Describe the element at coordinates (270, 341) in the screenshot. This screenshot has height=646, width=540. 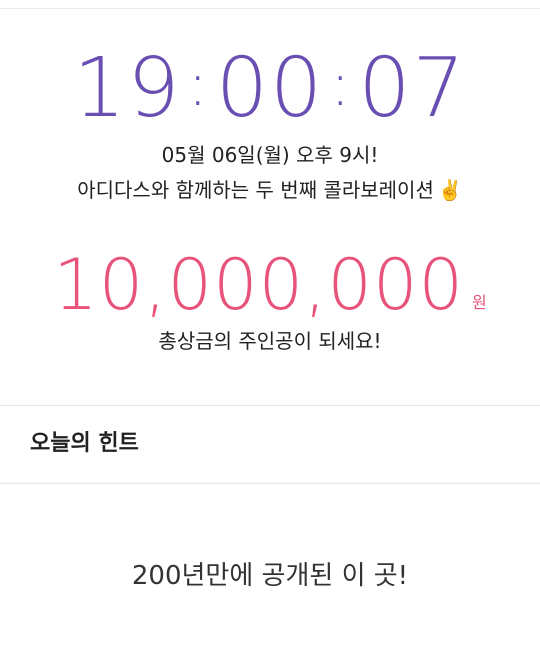
I see `prize-caption: 총상금의 주인공이 되세요!` at that location.